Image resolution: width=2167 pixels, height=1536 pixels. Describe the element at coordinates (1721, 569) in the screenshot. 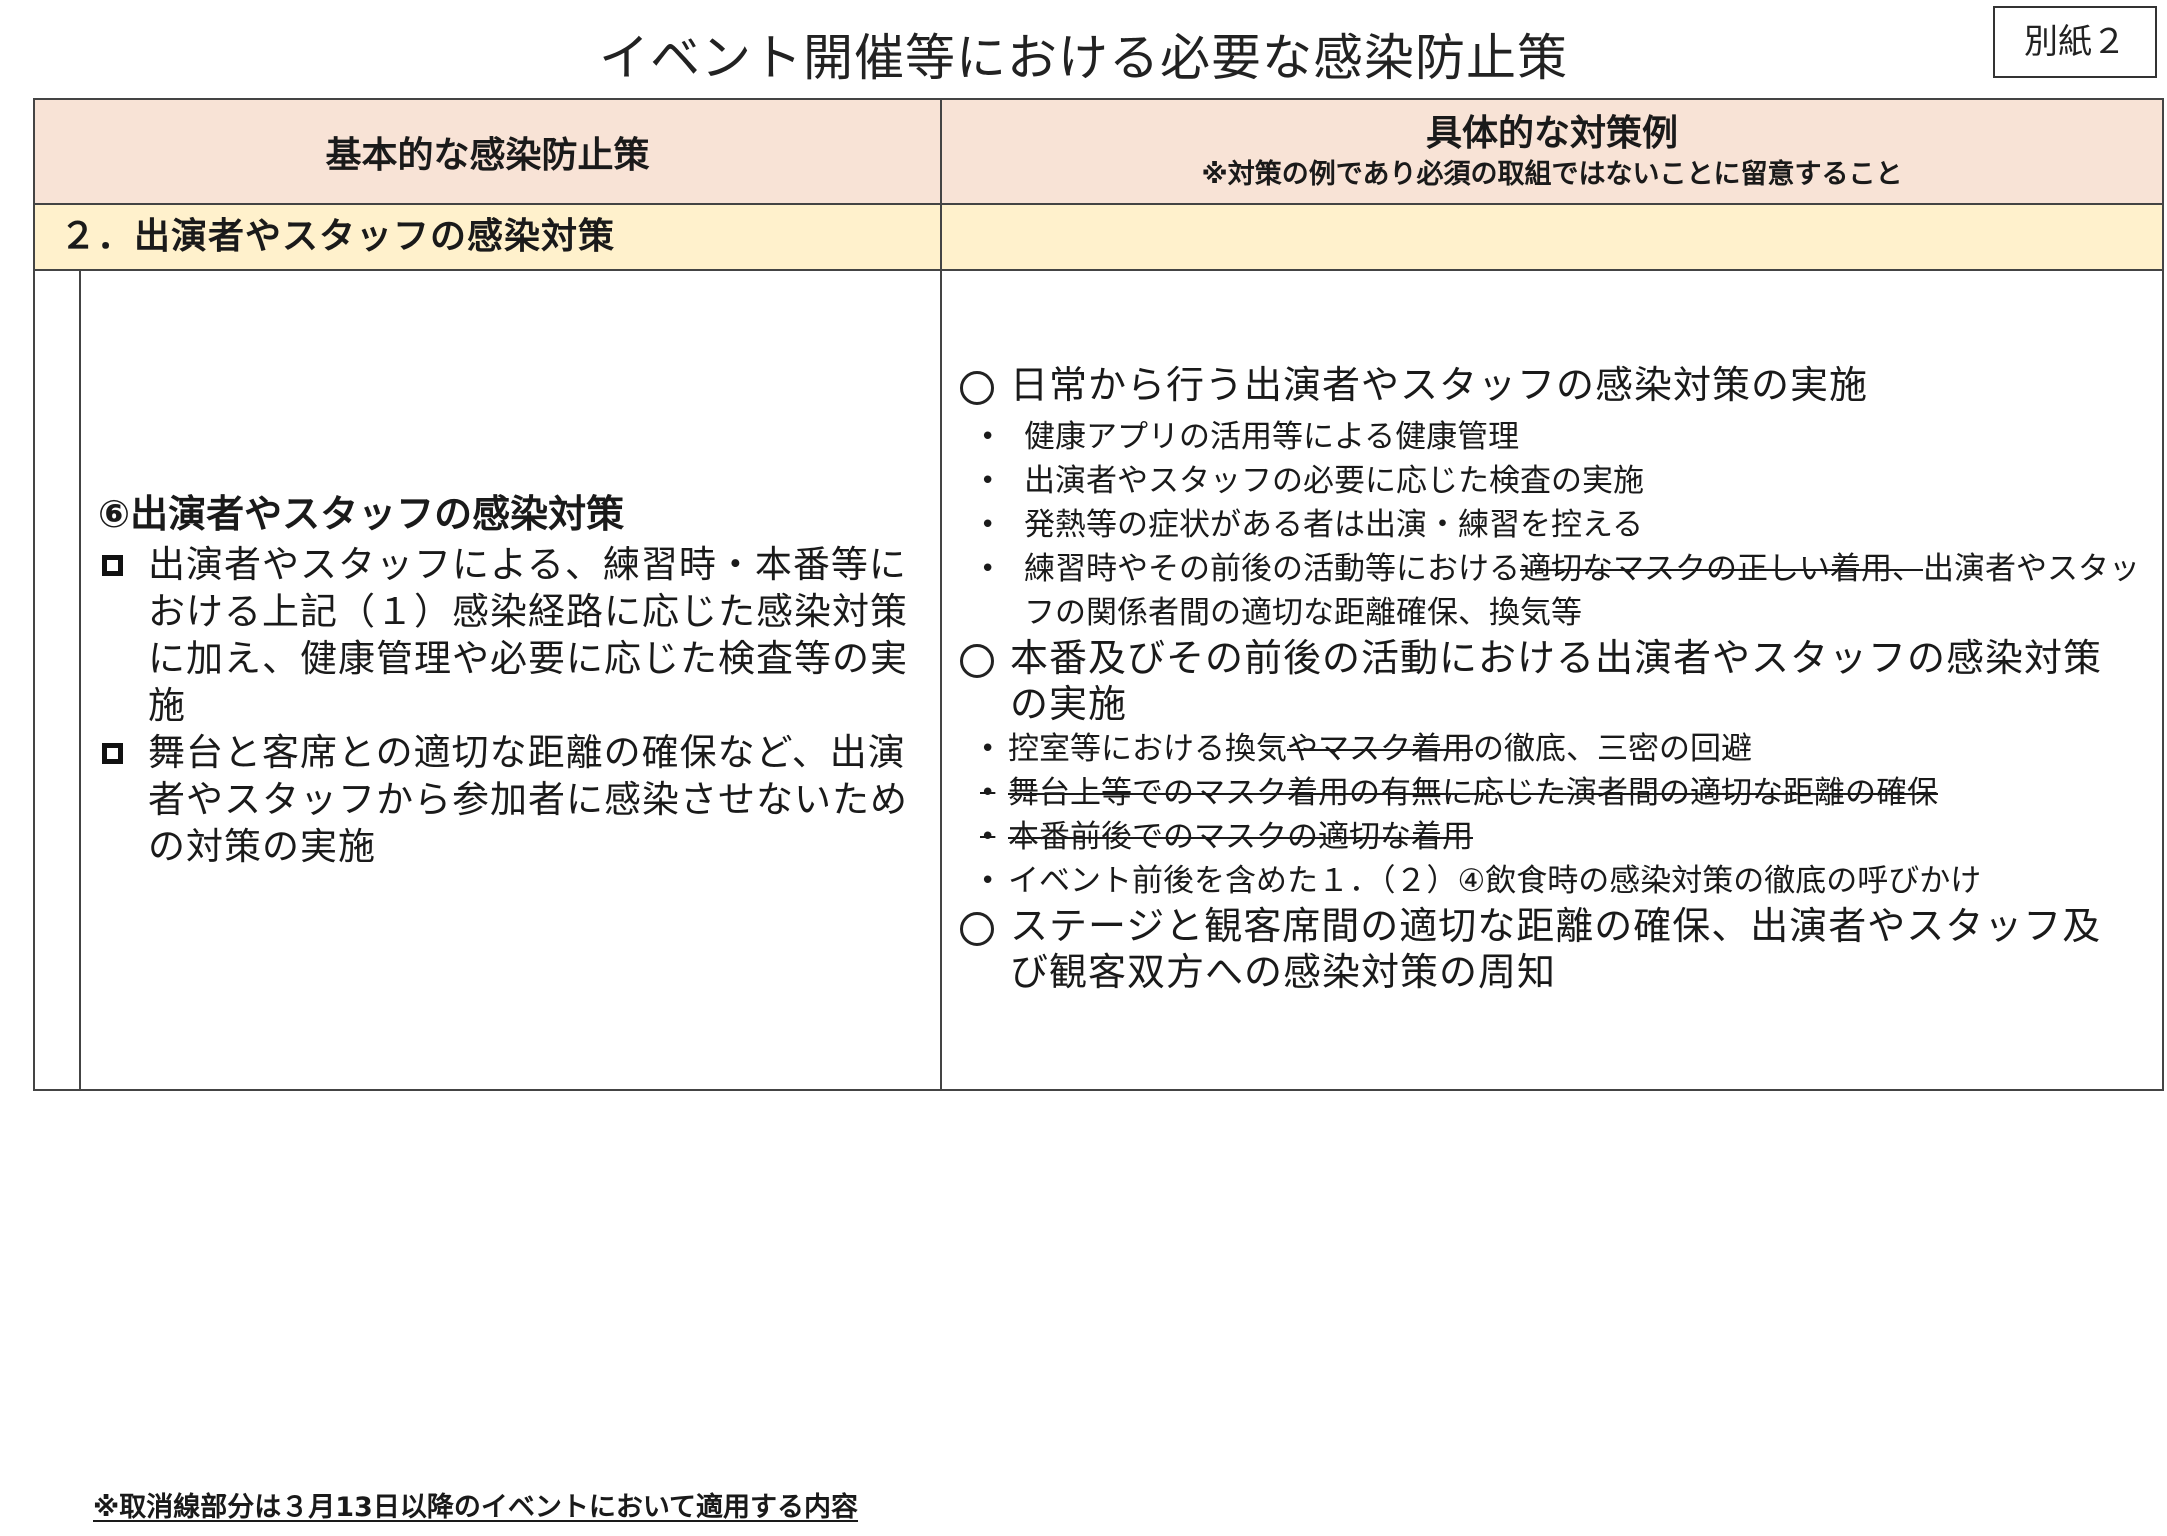

I see `struck-text: 適切なマスクの正しい着用、` at that location.